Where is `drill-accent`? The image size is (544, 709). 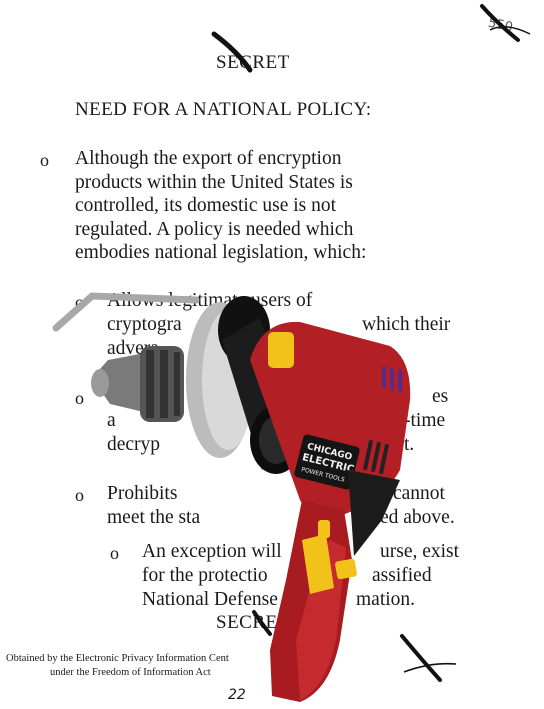
drill-accent is located at coordinates (281, 350).